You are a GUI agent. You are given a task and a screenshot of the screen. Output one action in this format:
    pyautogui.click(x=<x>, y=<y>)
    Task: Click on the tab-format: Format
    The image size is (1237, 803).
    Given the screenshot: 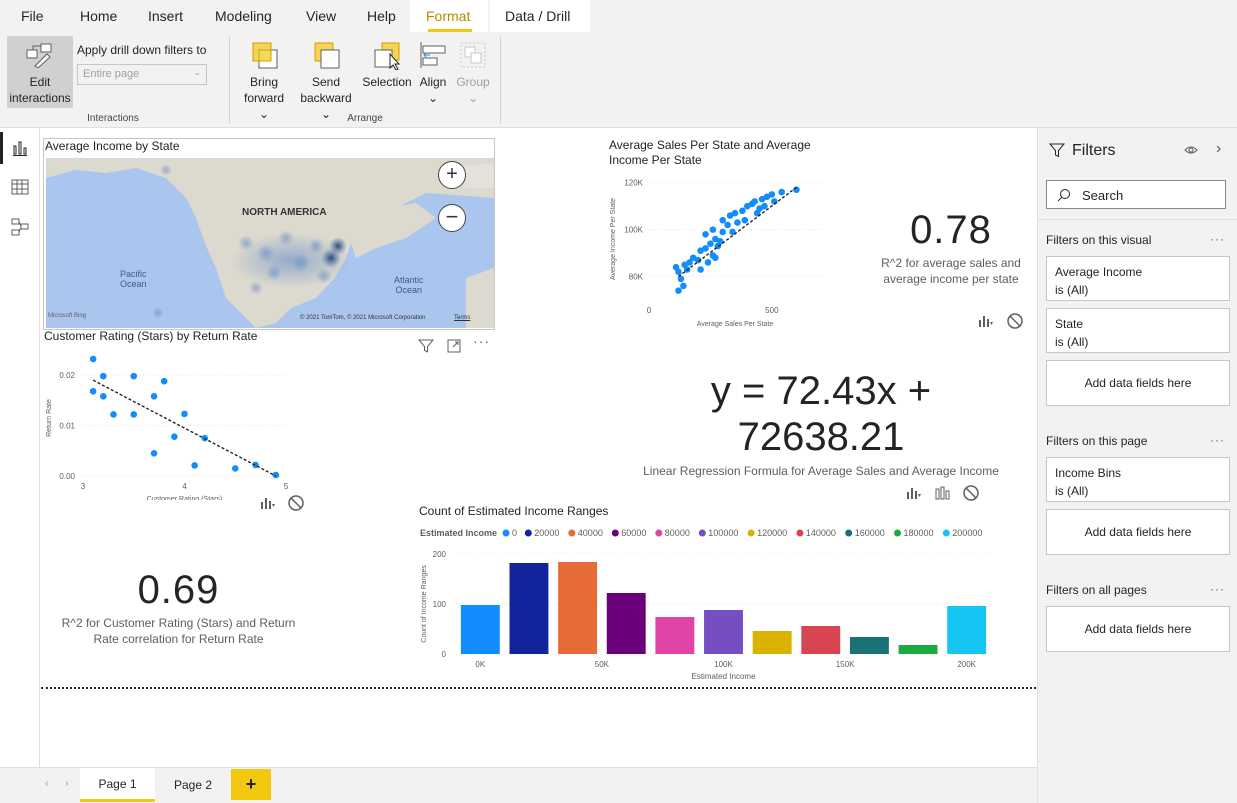 What is the action you would take?
    pyautogui.click(x=448, y=16)
    